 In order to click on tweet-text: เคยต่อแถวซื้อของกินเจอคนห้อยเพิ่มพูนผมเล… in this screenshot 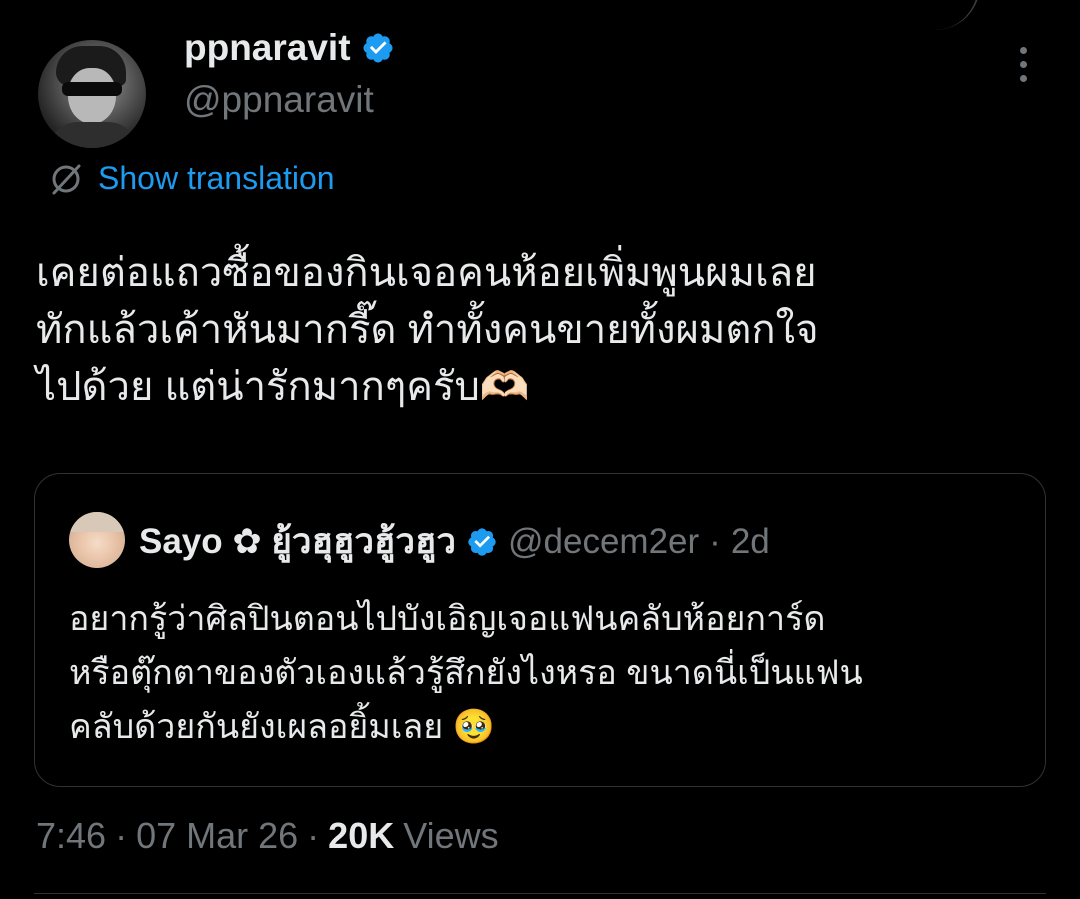, I will do `click(427, 330)`.